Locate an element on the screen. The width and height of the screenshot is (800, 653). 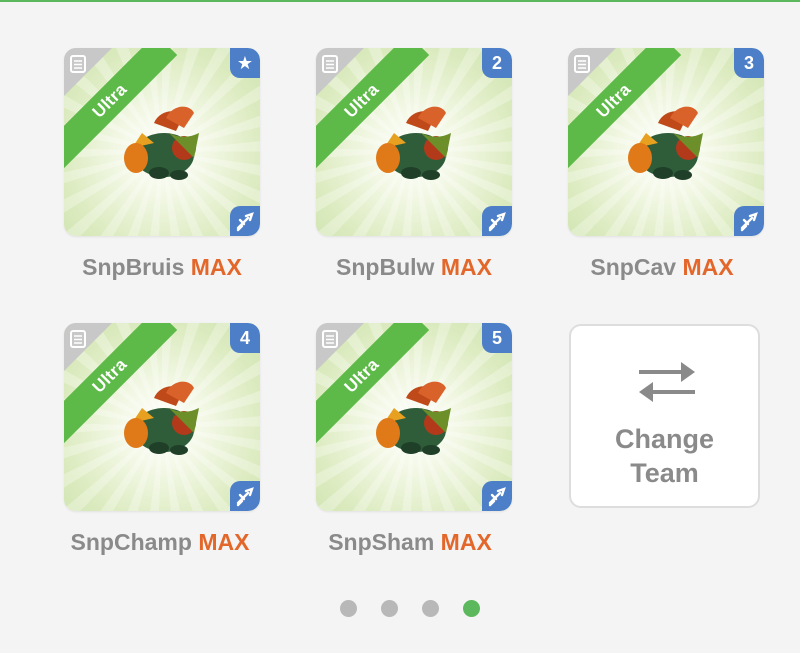
slot-number-badge: 3 is located at coordinates (749, 63).